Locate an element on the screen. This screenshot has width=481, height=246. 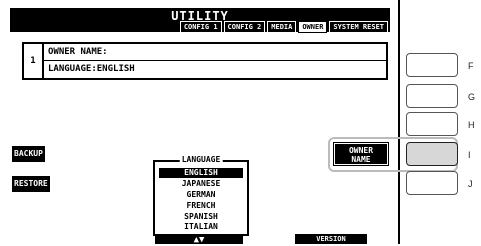
hardware-label-i: I is located at coordinates (469, 155).